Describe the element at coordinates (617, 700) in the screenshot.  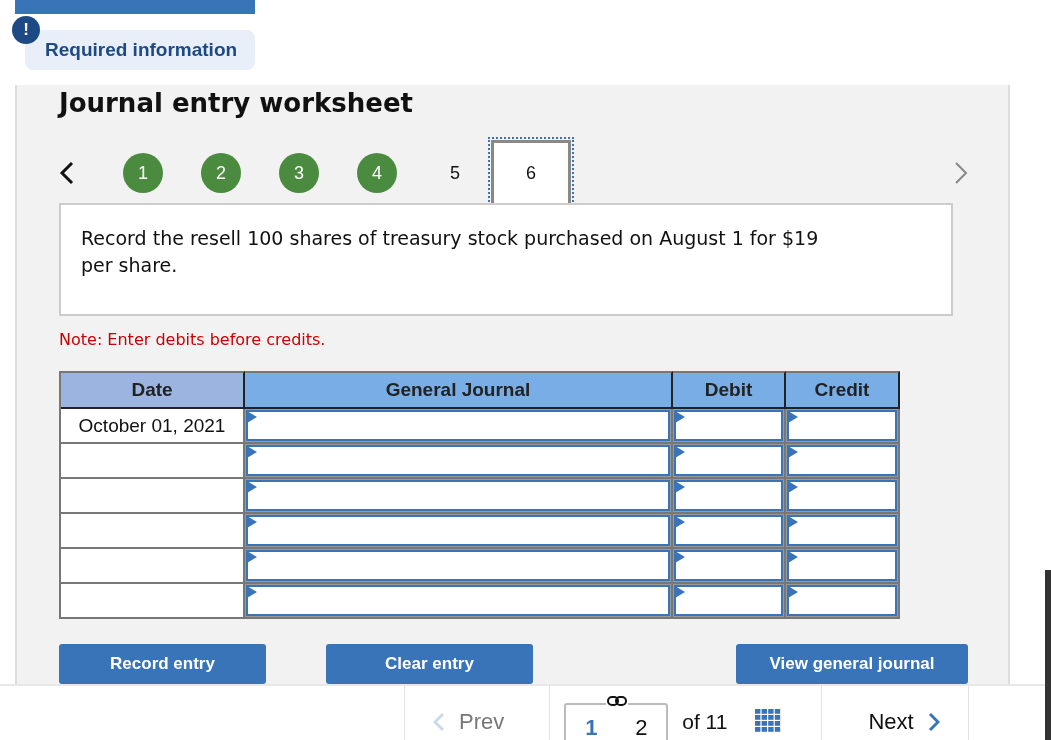
I see `link-icon` at that location.